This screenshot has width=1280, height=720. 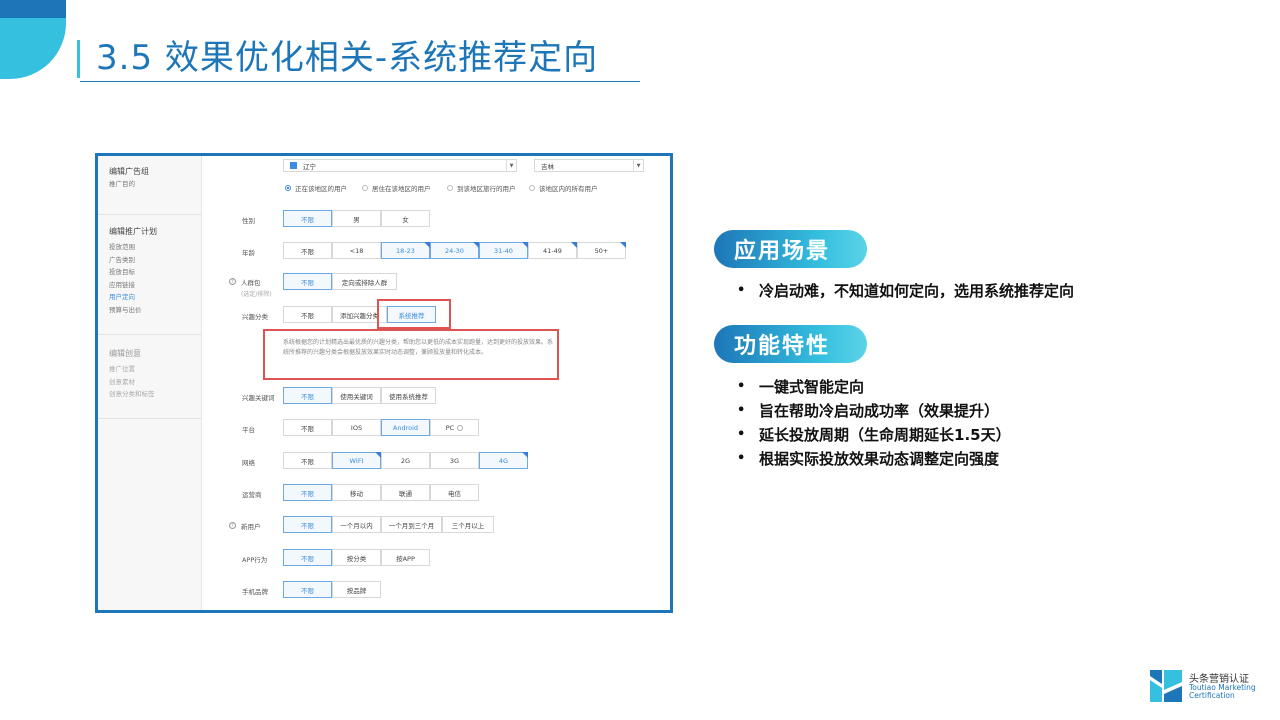 I want to click on sidebar-group-plan: 编辑推广计划 投放范围 广告类别 投放目标 应用链接 用户定向 预算与出价, so click(x=150, y=271).